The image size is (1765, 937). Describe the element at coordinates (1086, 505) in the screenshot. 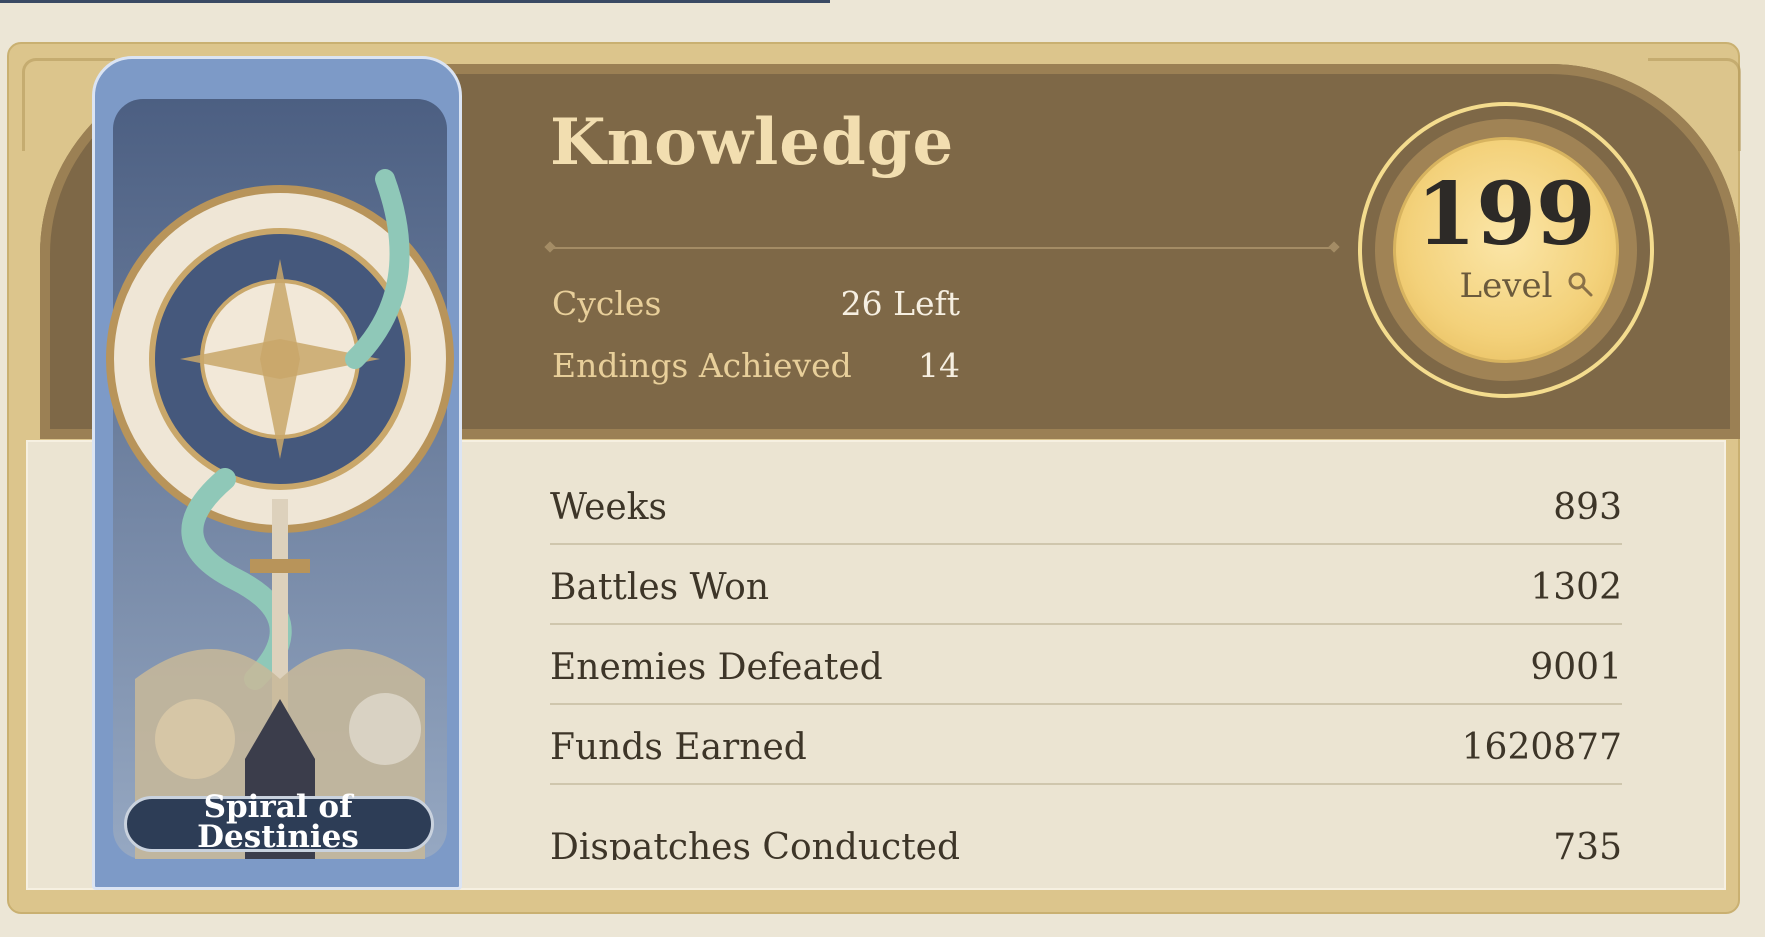

I see `stat-row: Weeks 893` at that location.